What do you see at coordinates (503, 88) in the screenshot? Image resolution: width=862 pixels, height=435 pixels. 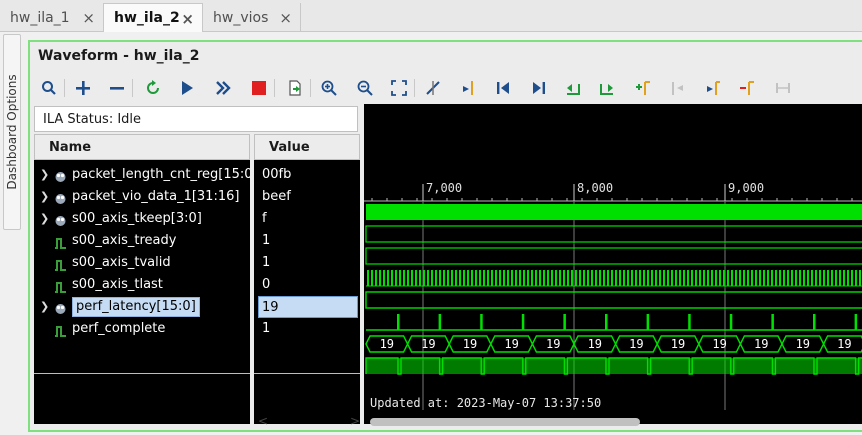 I see `go-first-icon` at bounding box center [503, 88].